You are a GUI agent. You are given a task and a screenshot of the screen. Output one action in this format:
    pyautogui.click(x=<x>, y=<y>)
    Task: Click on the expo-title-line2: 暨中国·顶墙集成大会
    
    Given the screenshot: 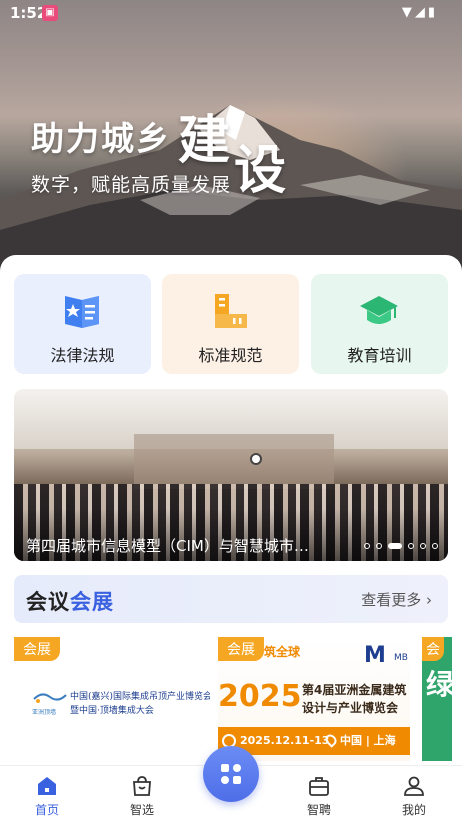 What is the action you would take?
    pyautogui.click(x=112, y=711)
    